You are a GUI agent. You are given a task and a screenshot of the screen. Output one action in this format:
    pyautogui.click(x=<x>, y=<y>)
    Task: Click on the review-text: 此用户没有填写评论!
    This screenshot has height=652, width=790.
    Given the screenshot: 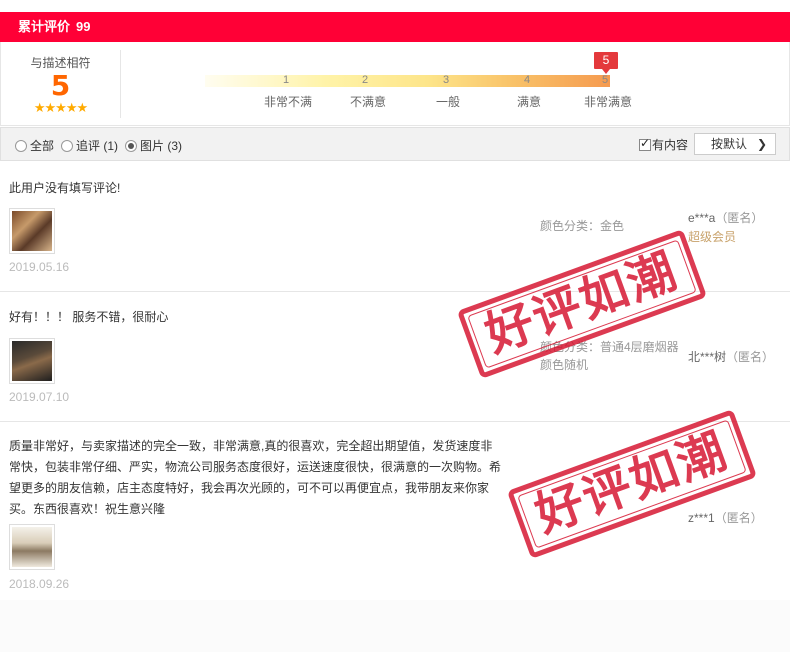 What is the action you would take?
    pyautogui.click(x=65, y=188)
    